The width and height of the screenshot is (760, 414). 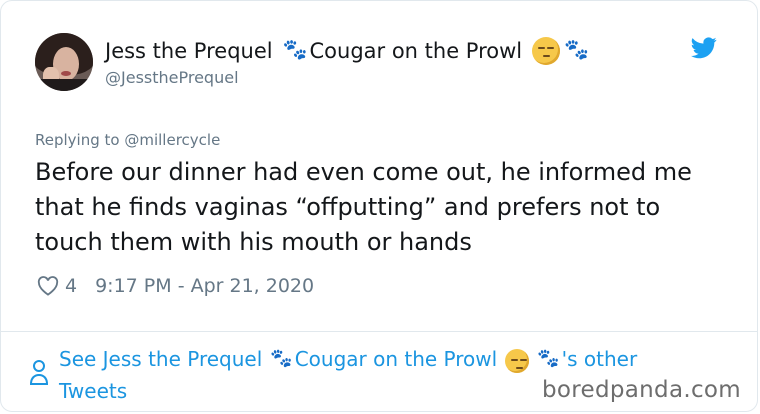 I want to click on tweet-meta: 4 9:17 PM - Apr 21, 2020, so click(x=175, y=286).